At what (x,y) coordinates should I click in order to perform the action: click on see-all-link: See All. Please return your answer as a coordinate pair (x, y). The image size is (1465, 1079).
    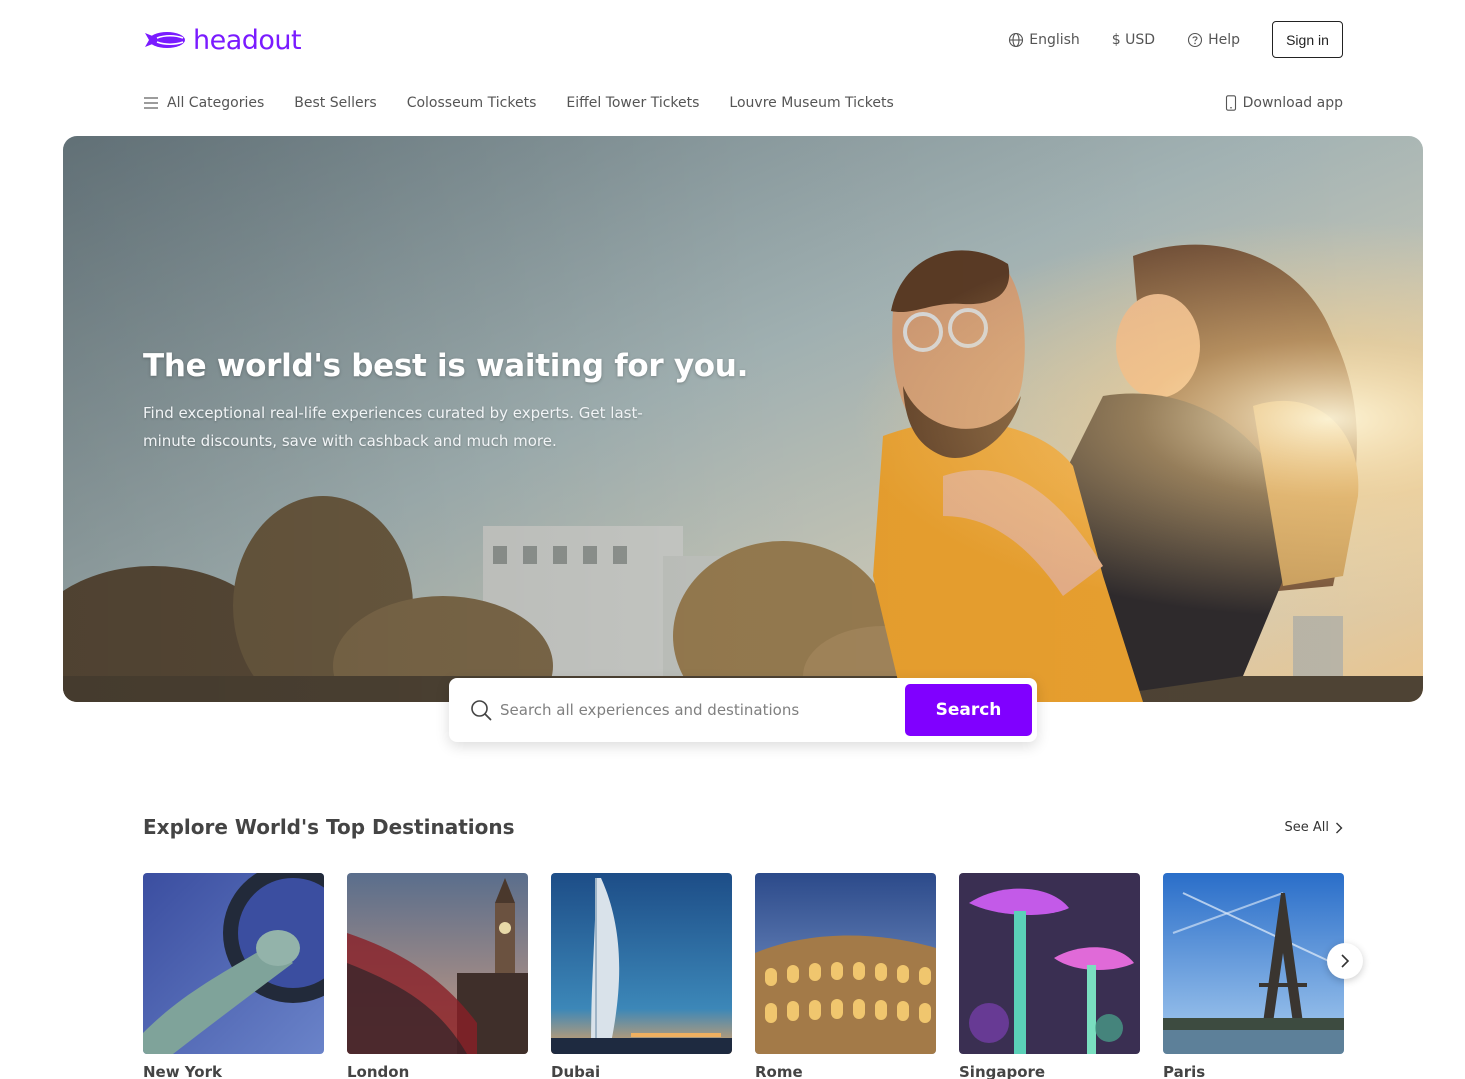
    Looking at the image, I should click on (1314, 827).